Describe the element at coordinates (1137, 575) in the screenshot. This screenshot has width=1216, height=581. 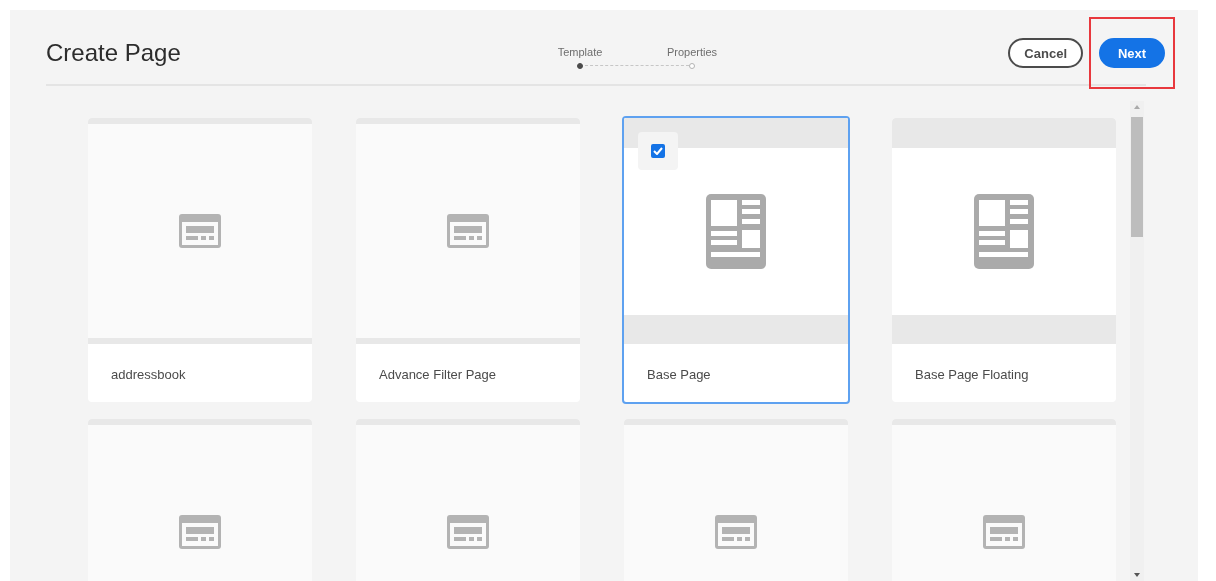
I see `scroll-down-icon` at that location.